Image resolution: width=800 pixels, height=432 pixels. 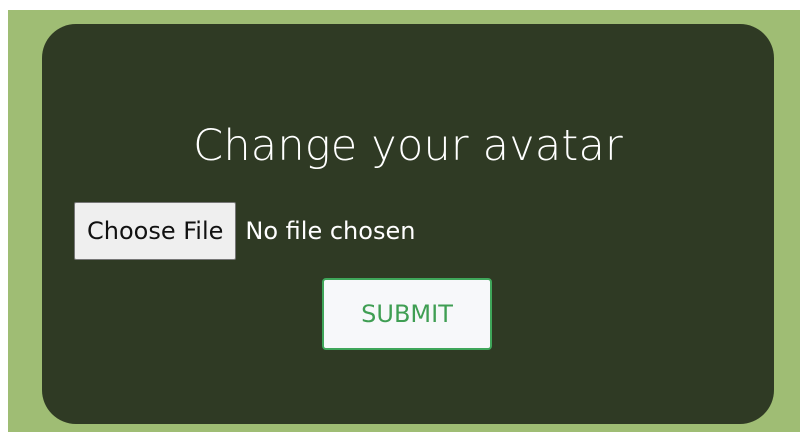 I want to click on submit-button: SUBMIT, so click(x=407, y=314).